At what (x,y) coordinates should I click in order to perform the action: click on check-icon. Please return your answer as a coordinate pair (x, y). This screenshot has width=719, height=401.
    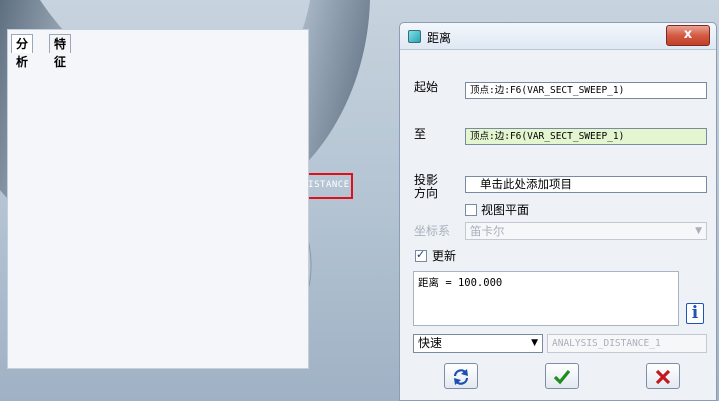
    Looking at the image, I should click on (562, 377).